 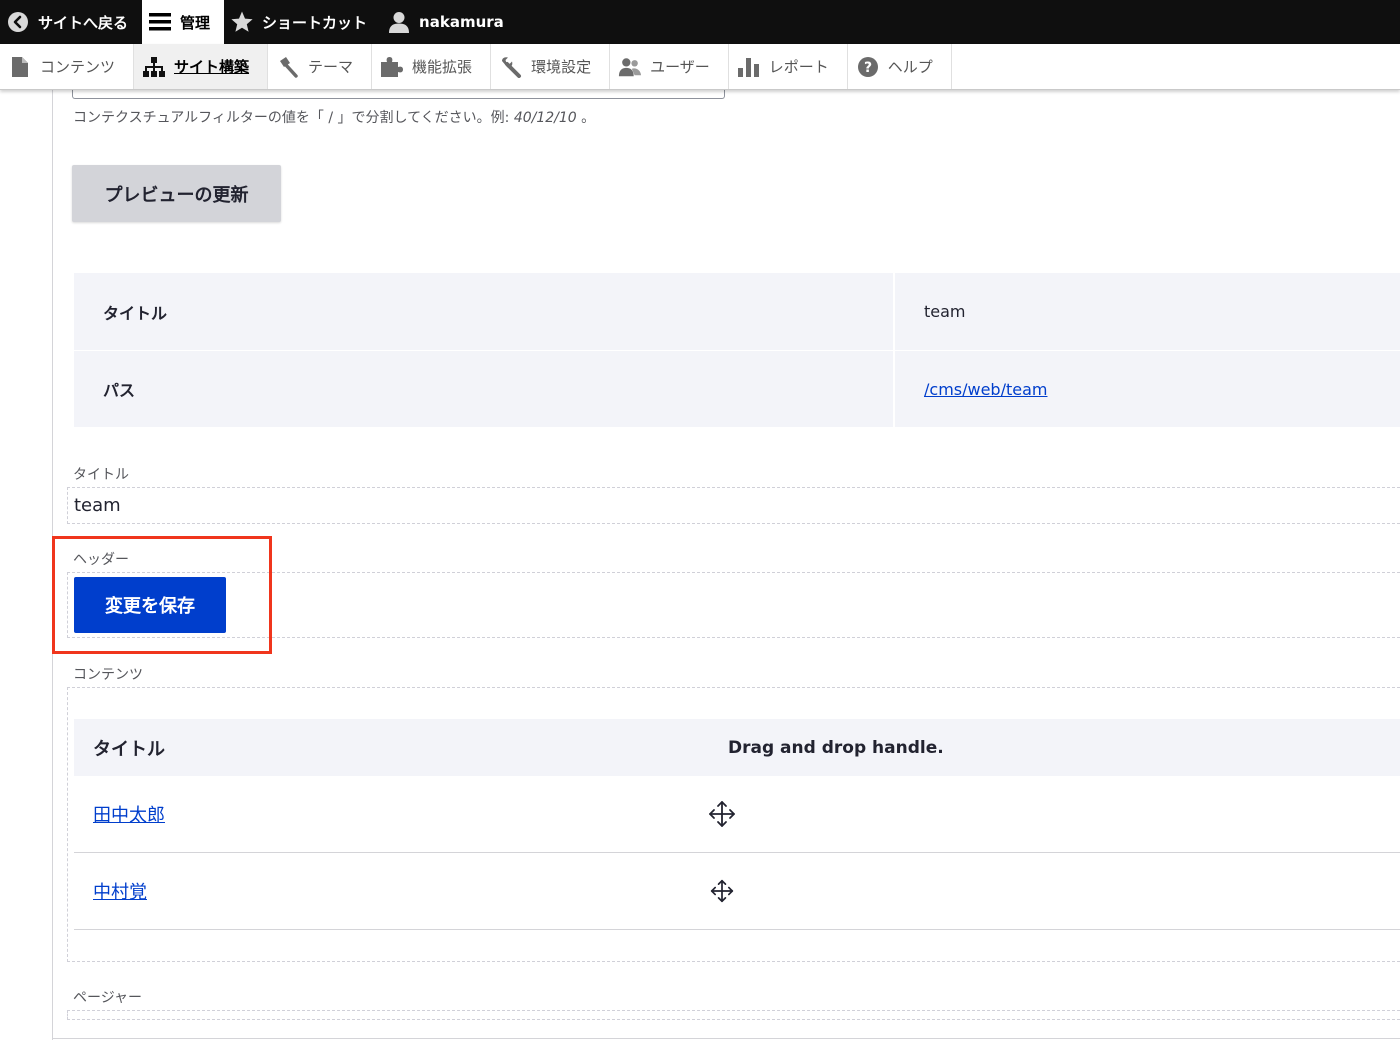 I want to click on back-to-site-link: サイトへ戻る, so click(x=71, y=22).